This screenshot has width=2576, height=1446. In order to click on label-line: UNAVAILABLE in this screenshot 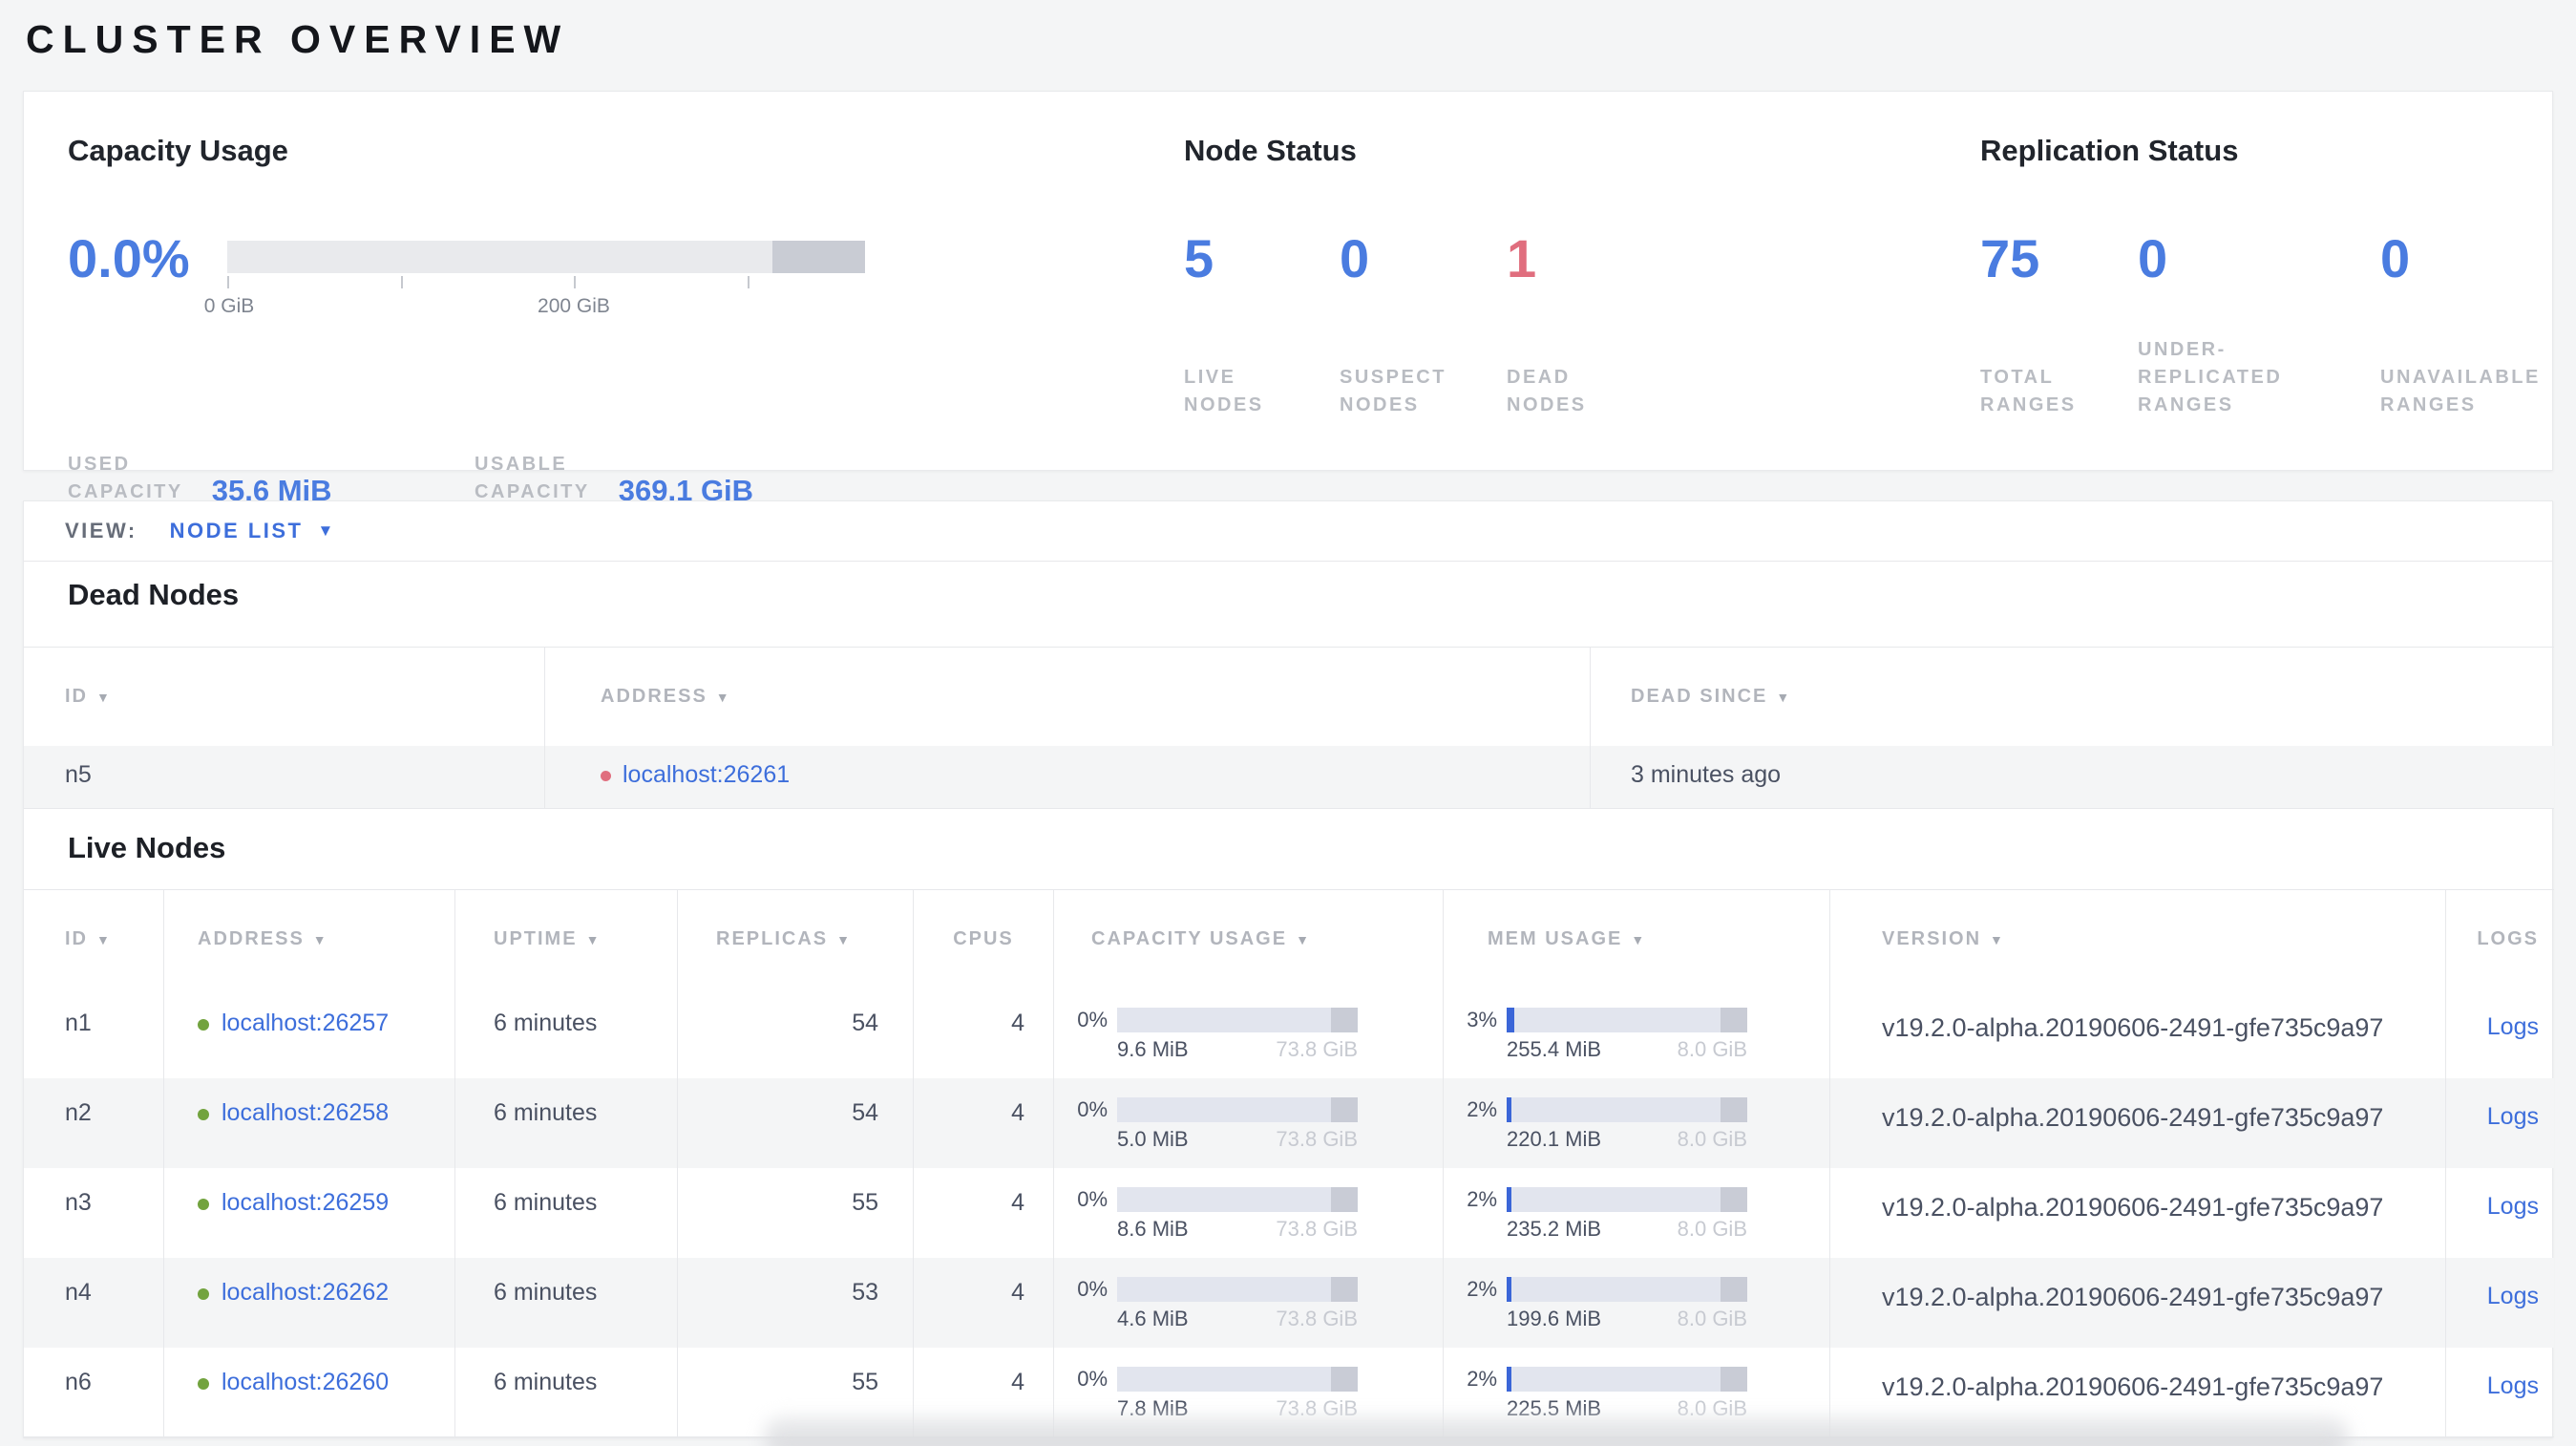, I will do `click(2460, 377)`.